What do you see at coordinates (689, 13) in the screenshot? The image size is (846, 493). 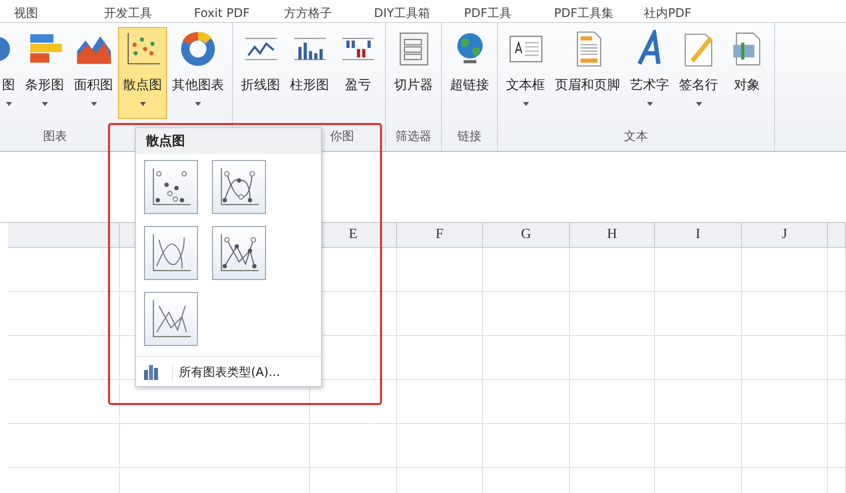 I see `ribbon-tab: 社内PDF` at bounding box center [689, 13].